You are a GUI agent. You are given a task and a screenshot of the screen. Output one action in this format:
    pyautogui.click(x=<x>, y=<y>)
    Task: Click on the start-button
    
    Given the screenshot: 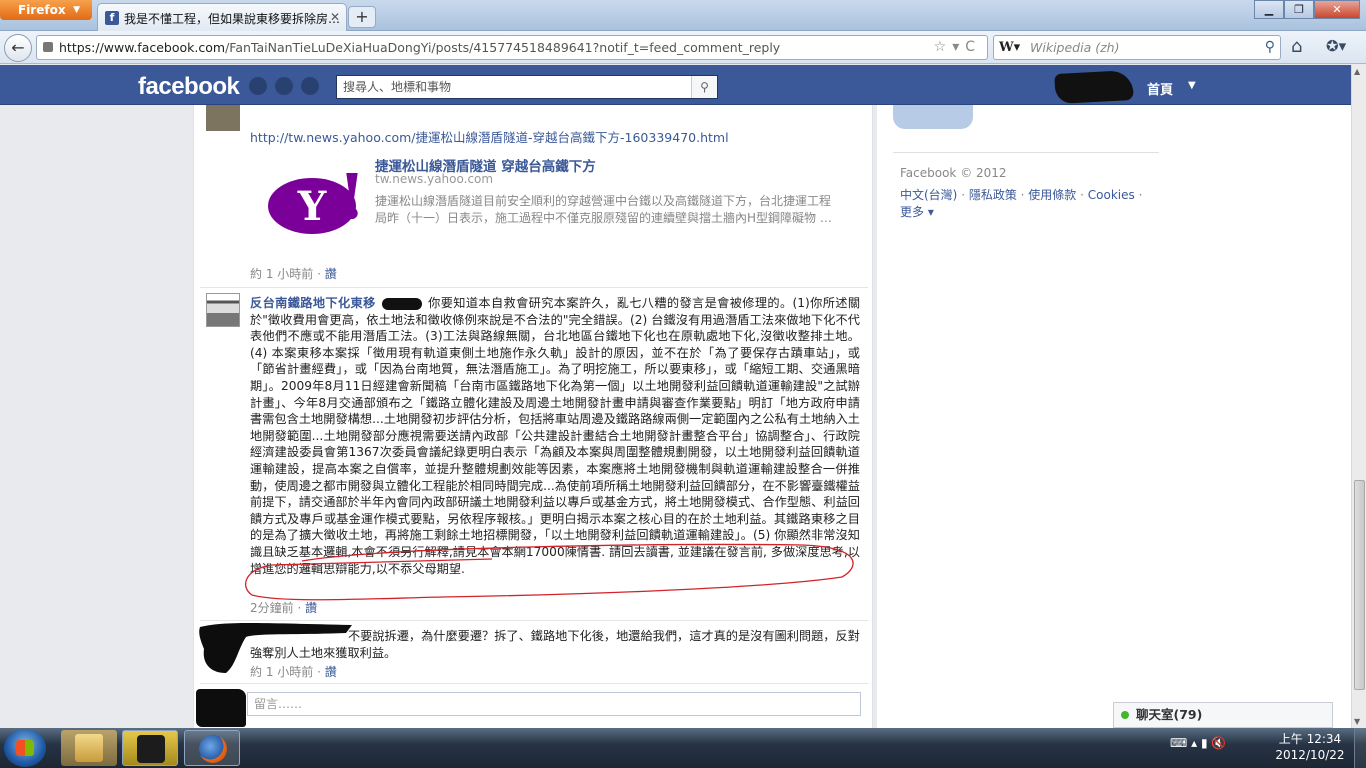 What is the action you would take?
    pyautogui.click(x=25, y=748)
    